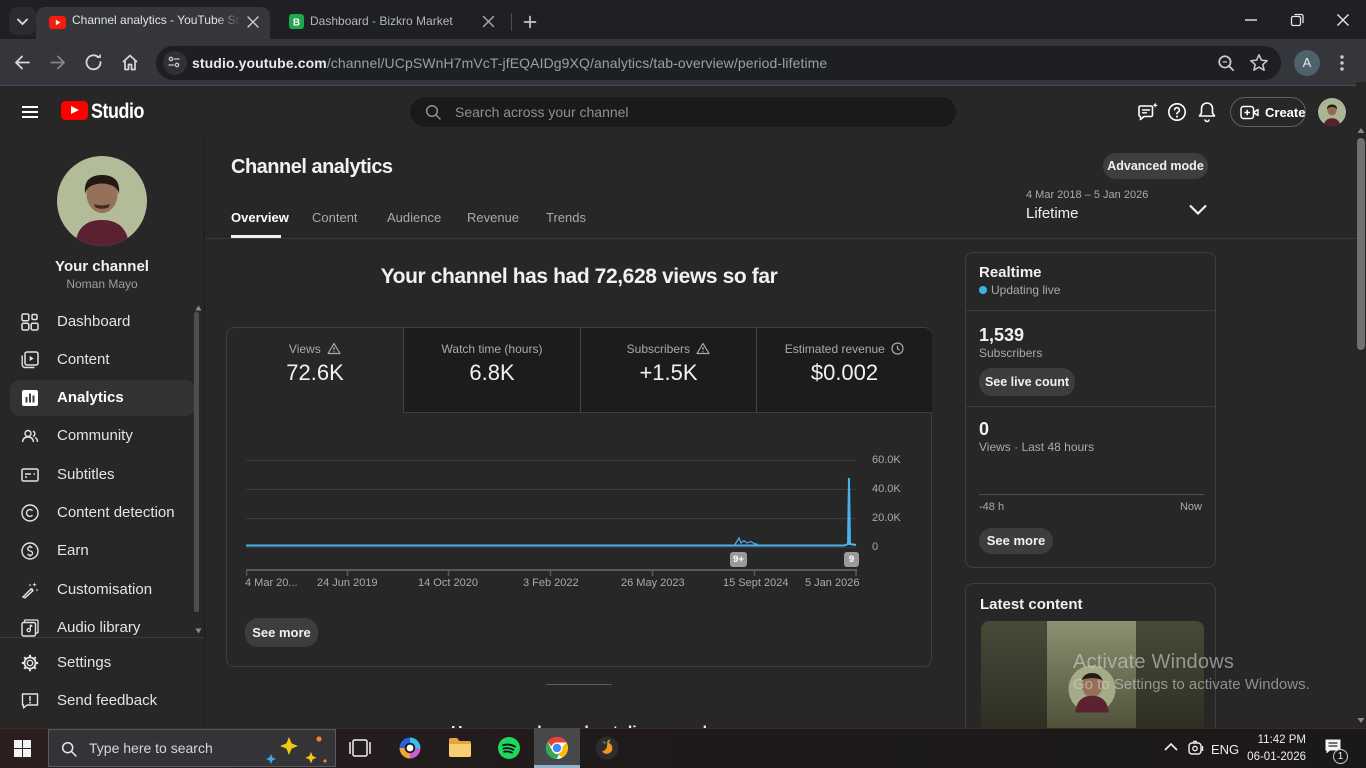 This screenshot has height=768, width=1366. I want to click on svg-text: B, so click(296, 23).